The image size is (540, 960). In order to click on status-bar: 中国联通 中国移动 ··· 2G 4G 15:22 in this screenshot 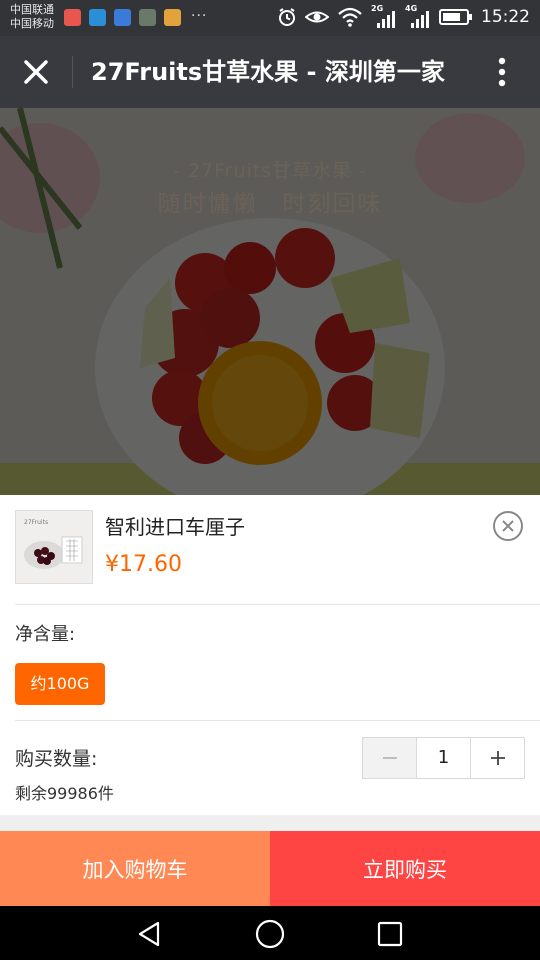, I will do `click(270, 18)`.